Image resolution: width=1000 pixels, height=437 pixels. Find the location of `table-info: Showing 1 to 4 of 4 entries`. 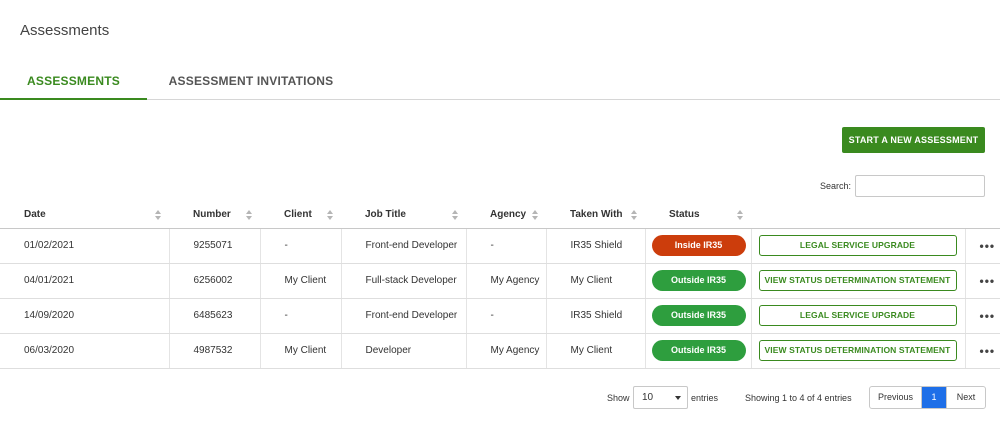

table-info: Showing 1 to 4 of 4 entries is located at coordinates (798, 398).